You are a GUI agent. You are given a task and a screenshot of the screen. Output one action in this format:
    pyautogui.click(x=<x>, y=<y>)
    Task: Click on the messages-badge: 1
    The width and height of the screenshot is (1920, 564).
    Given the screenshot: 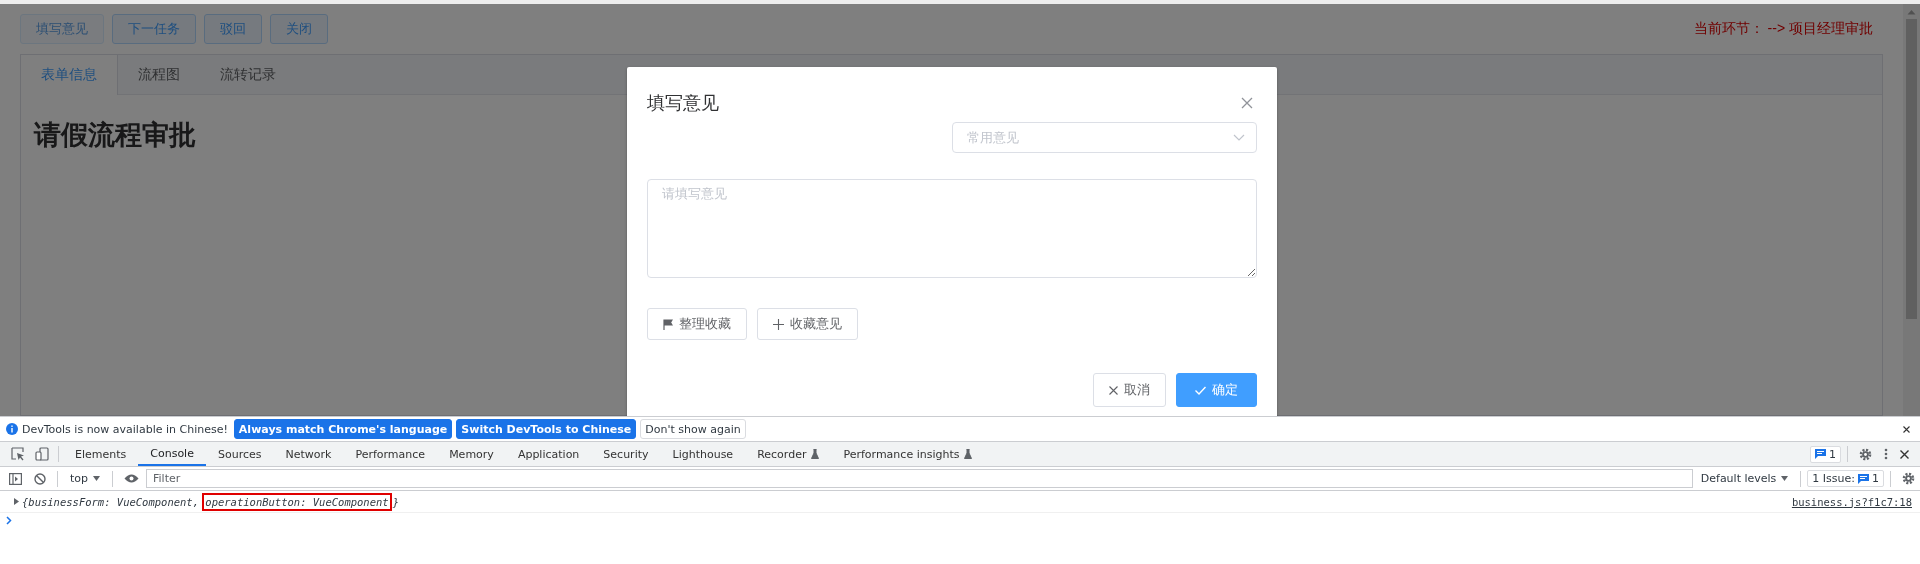 What is the action you would take?
    pyautogui.click(x=1825, y=454)
    